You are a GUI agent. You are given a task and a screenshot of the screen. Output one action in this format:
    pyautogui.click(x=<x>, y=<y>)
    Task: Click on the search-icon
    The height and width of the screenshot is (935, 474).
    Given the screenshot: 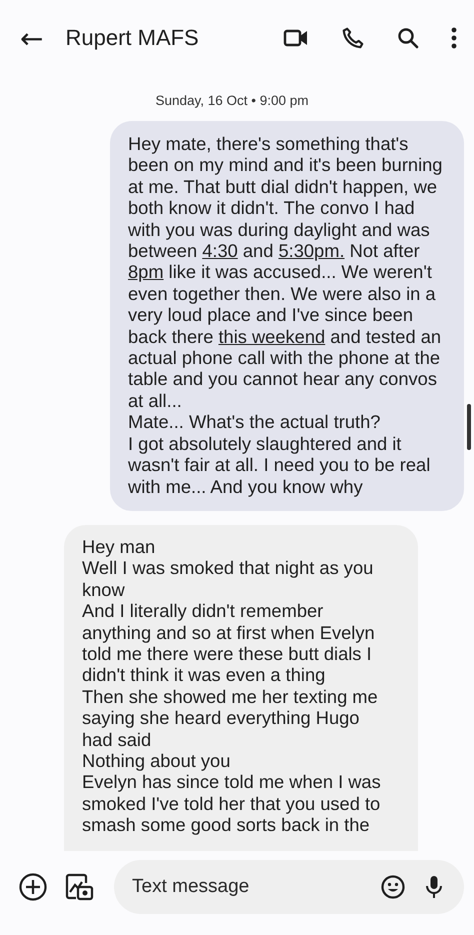 What is the action you would take?
    pyautogui.click(x=408, y=38)
    